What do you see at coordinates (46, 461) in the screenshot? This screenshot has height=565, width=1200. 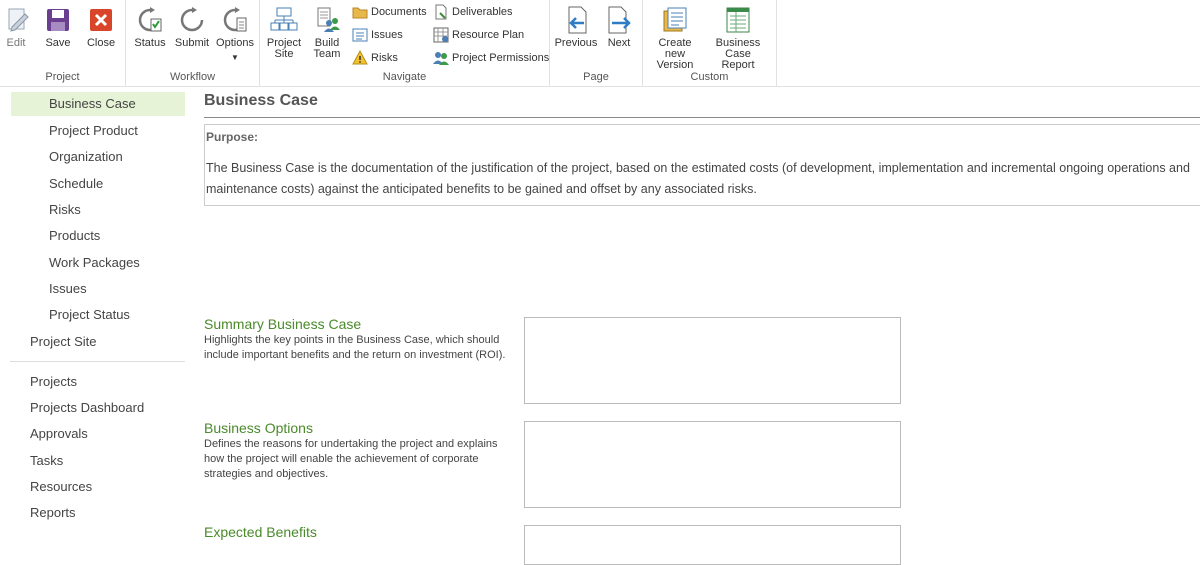 I see `nav-item-tasks: Tasks` at bounding box center [46, 461].